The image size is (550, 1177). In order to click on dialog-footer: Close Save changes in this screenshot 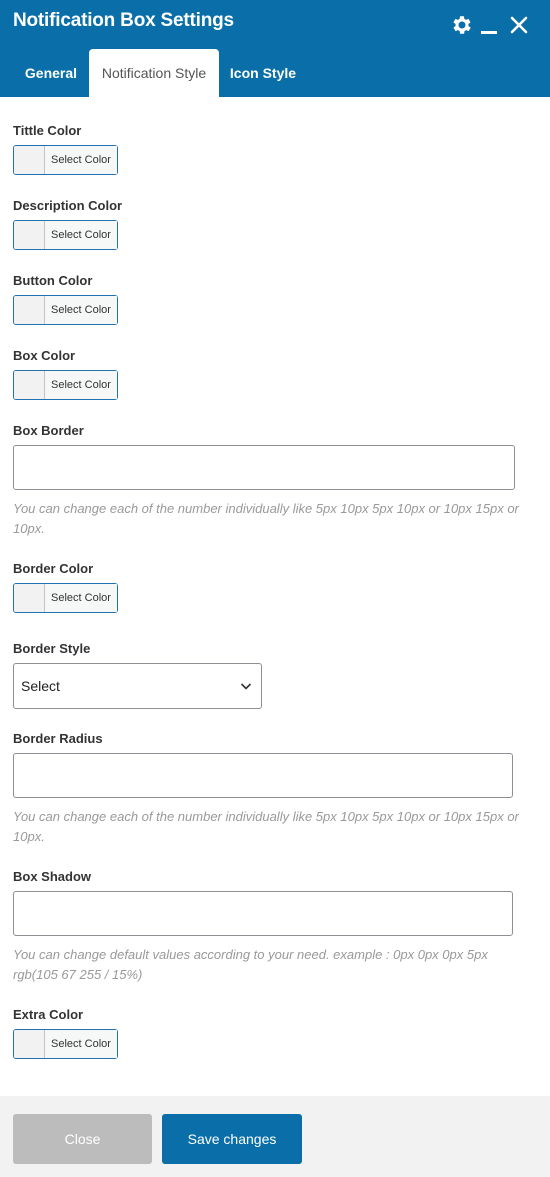, I will do `click(275, 1136)`.